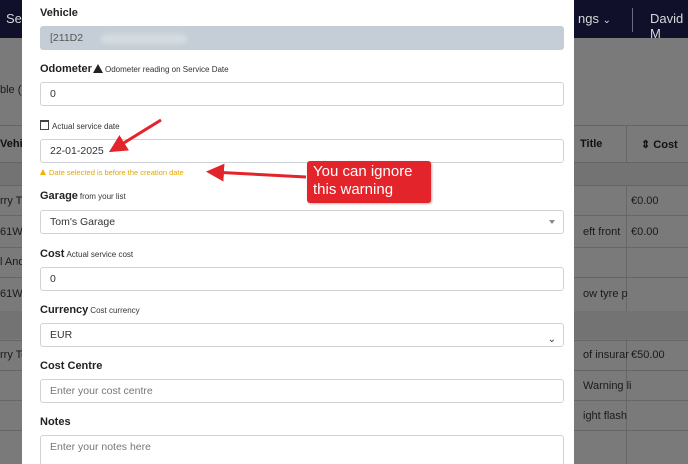  Describe the element at coordinates (207, 150) in the screenshot. I see `annotation-arrows` at that location.